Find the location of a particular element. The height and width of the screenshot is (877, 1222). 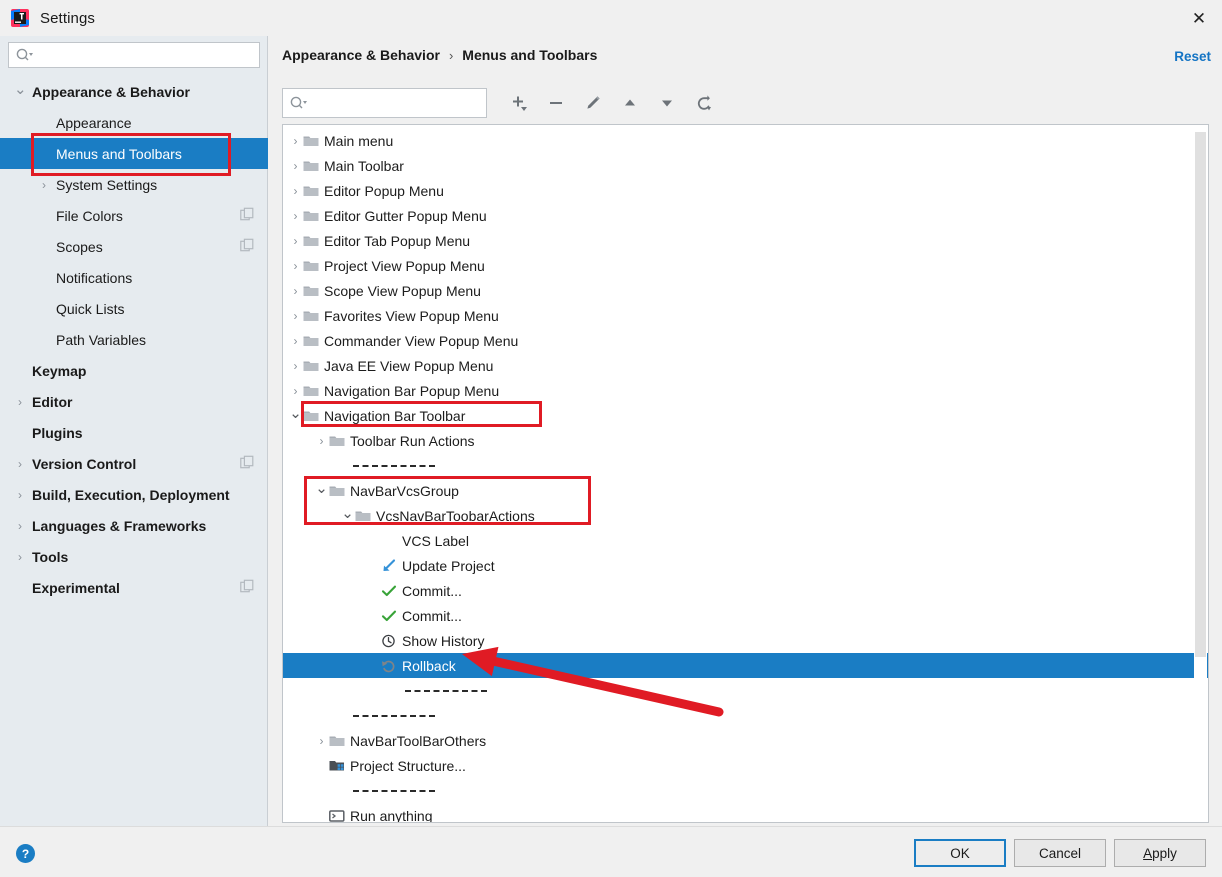

sidebar-item-menus-and-toolbars: Menus and Toolbars is located at coordinates (134, 153).